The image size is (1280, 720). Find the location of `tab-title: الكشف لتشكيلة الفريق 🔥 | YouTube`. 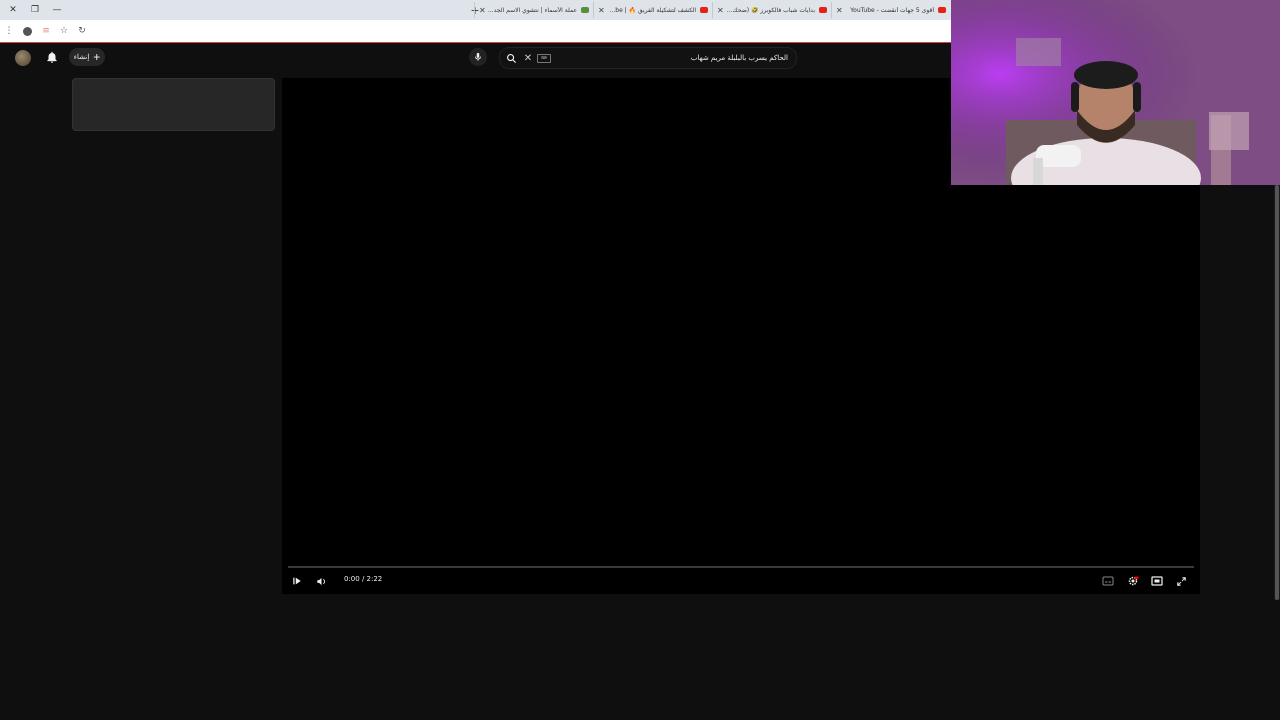

tab-title: الكشف لتشكيلة الفريق 🔥 | YouTube is located at coordinates (651, 10).